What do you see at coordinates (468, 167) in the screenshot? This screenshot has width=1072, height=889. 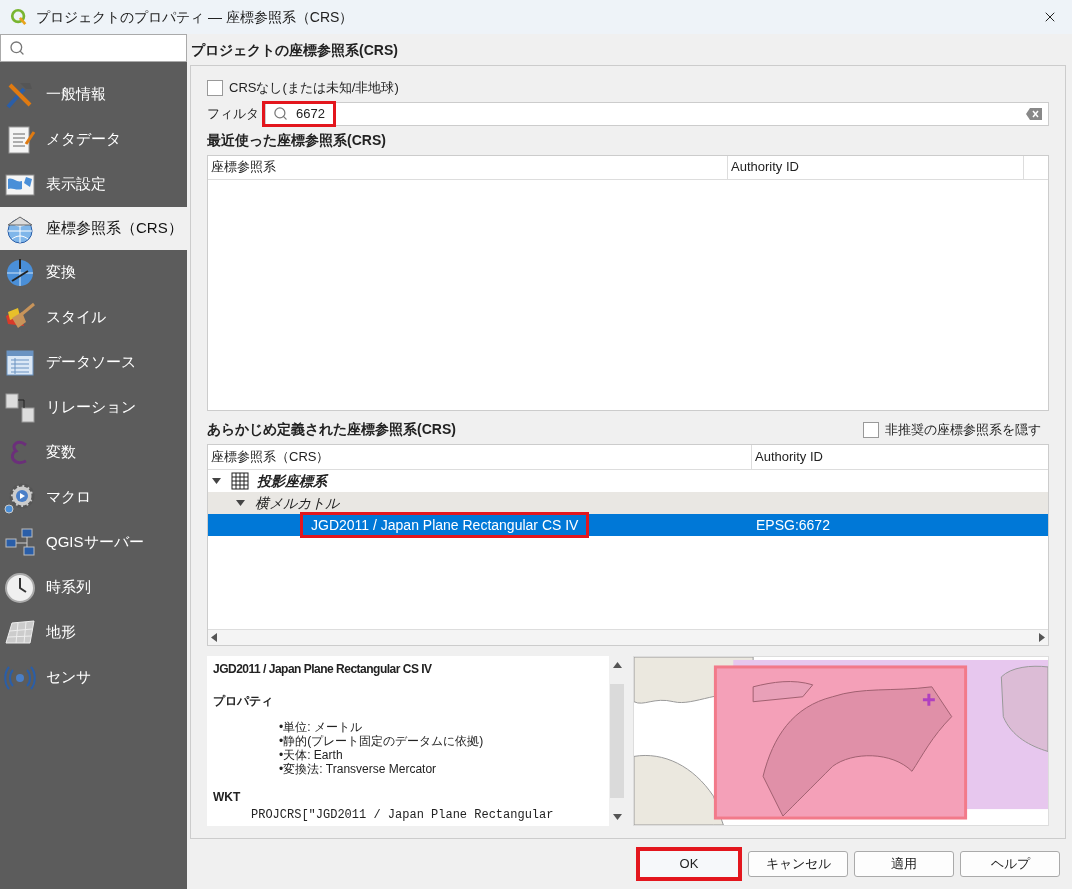 I see `column-header: 座標参照系` at bounding box center [468, 167].